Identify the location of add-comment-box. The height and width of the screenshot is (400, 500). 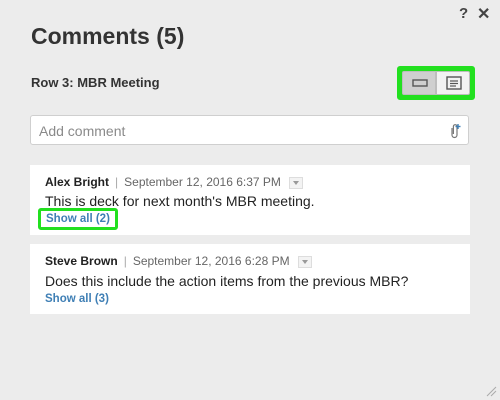
(249, 130).